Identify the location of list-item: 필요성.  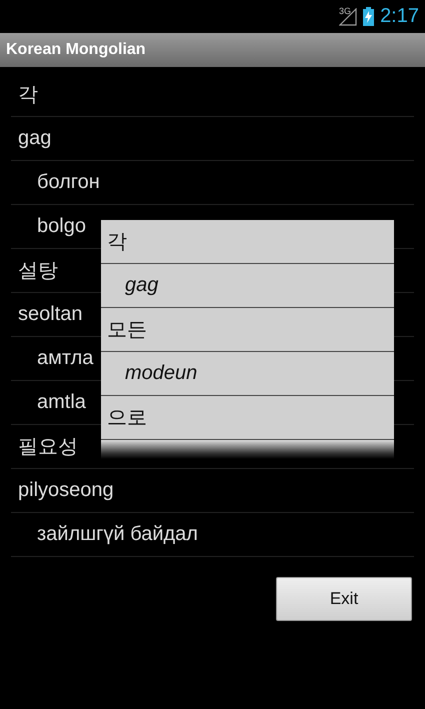
(44, 446).